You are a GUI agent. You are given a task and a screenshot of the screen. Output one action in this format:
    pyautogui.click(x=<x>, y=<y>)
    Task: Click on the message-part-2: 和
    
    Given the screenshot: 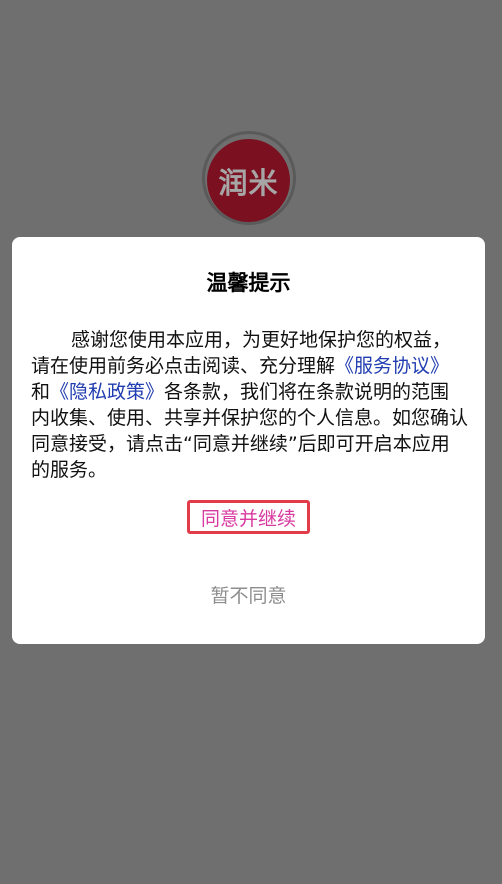 What is the action you would take?
    pyautogui.click(x=41, y=392)
    